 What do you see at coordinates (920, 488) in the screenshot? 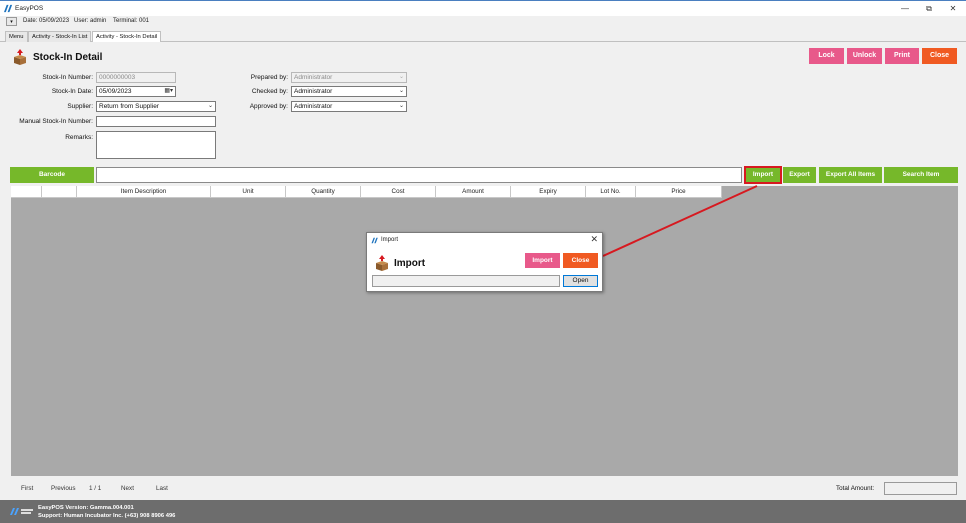
I see `total-amount-field` at bounding box center [920, 488].